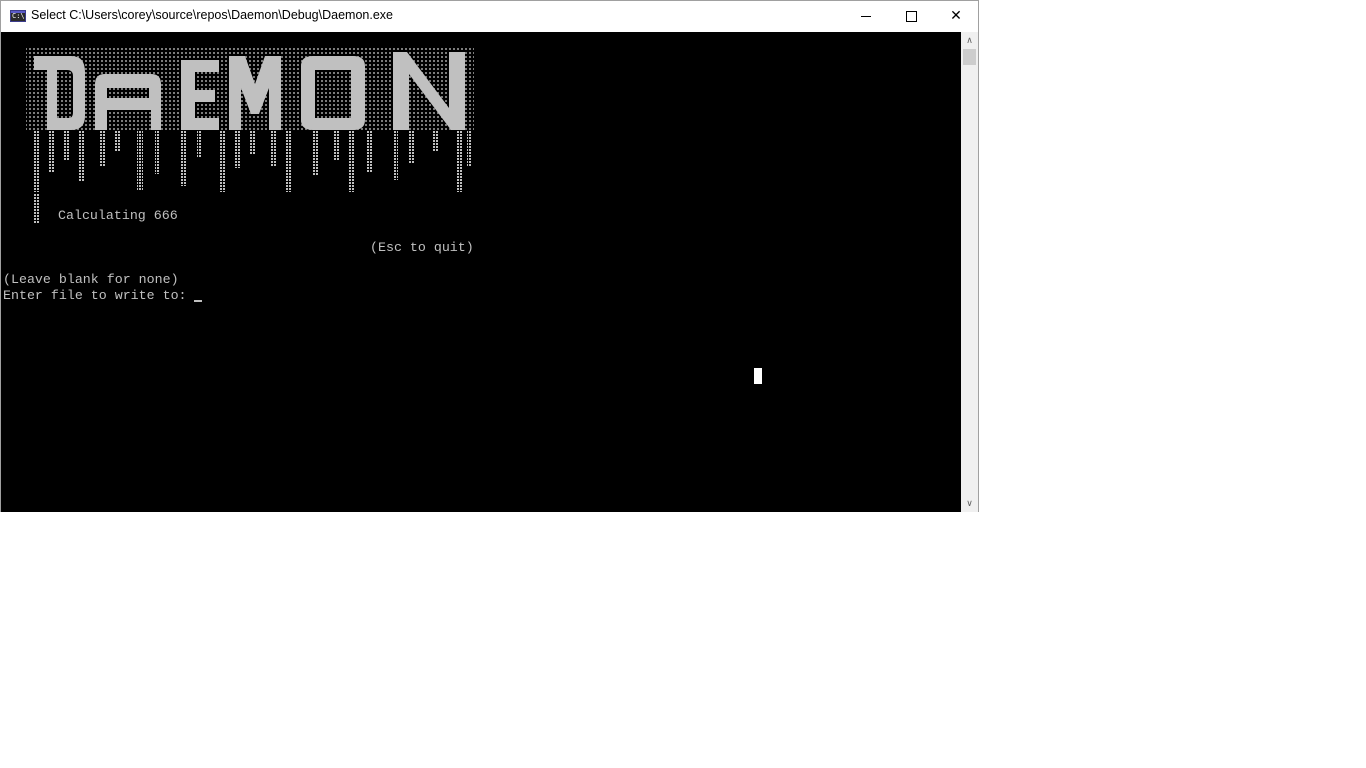  Describe the element at coordinates (198, 301) in the screenshot. I see `text-caret` at that location.